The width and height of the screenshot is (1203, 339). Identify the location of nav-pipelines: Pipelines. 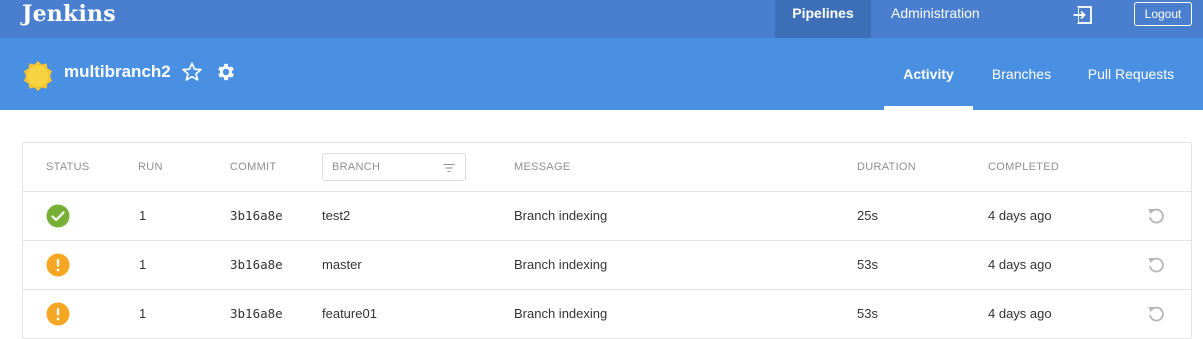
(823, 19).